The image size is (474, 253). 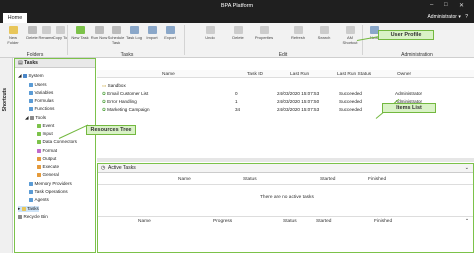 I want to click on log-icon, so click(x=134, y=30).